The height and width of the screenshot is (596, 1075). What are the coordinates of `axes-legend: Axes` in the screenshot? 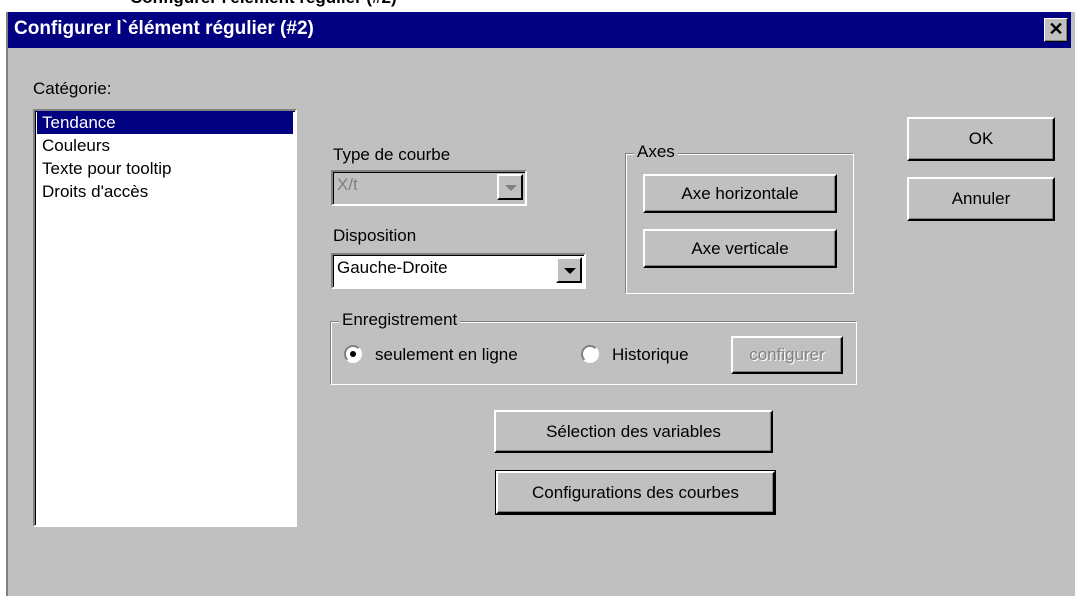 It's located at (656, 152).